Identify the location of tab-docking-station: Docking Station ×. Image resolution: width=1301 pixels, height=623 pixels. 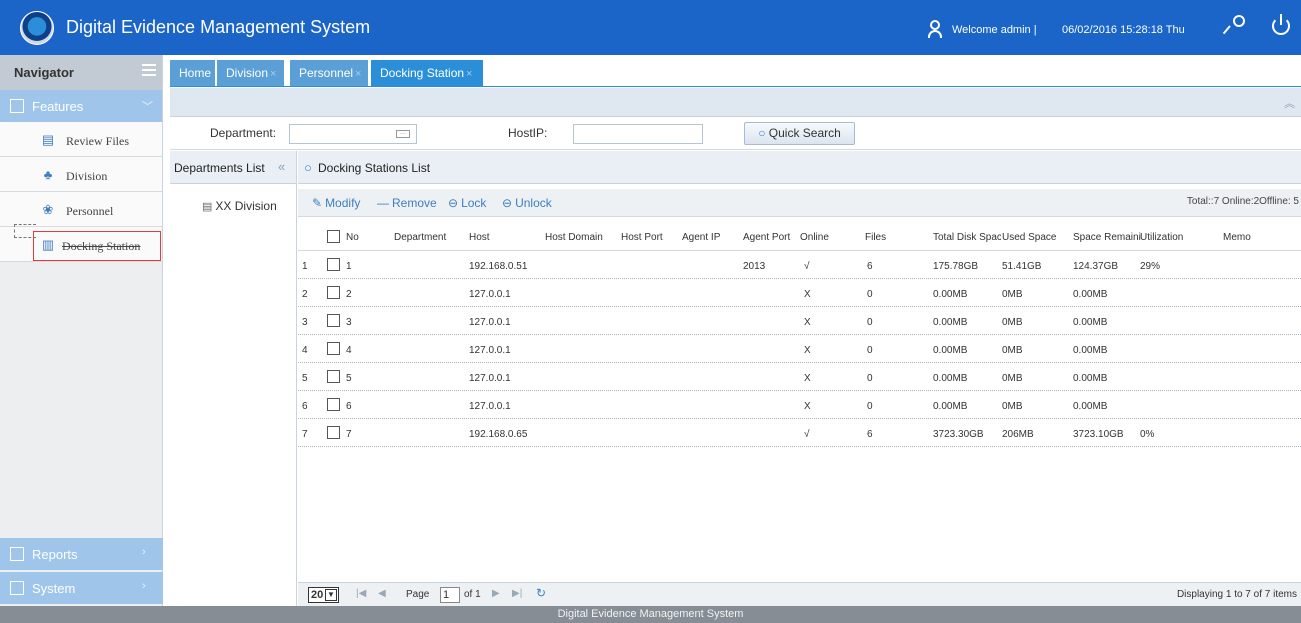
(427, 73).